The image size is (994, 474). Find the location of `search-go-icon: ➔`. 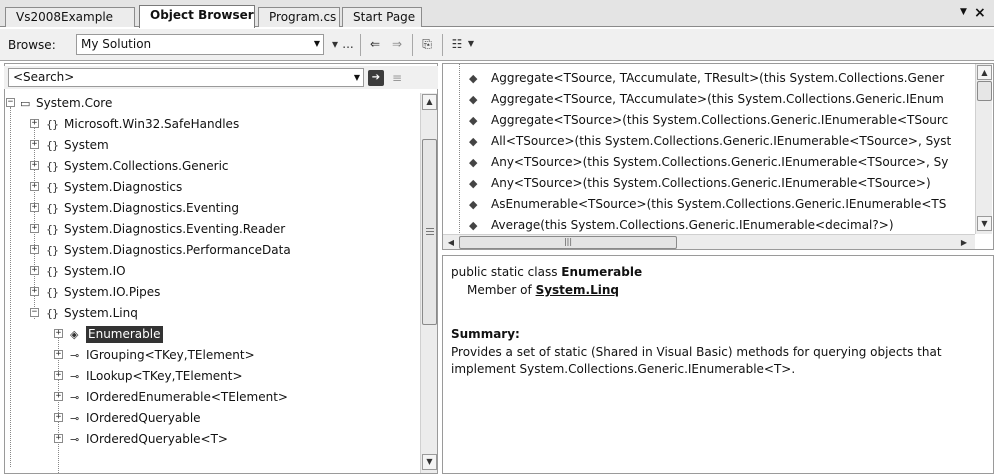

search-go-icon: ➔ is located at coordinates (376, 78).